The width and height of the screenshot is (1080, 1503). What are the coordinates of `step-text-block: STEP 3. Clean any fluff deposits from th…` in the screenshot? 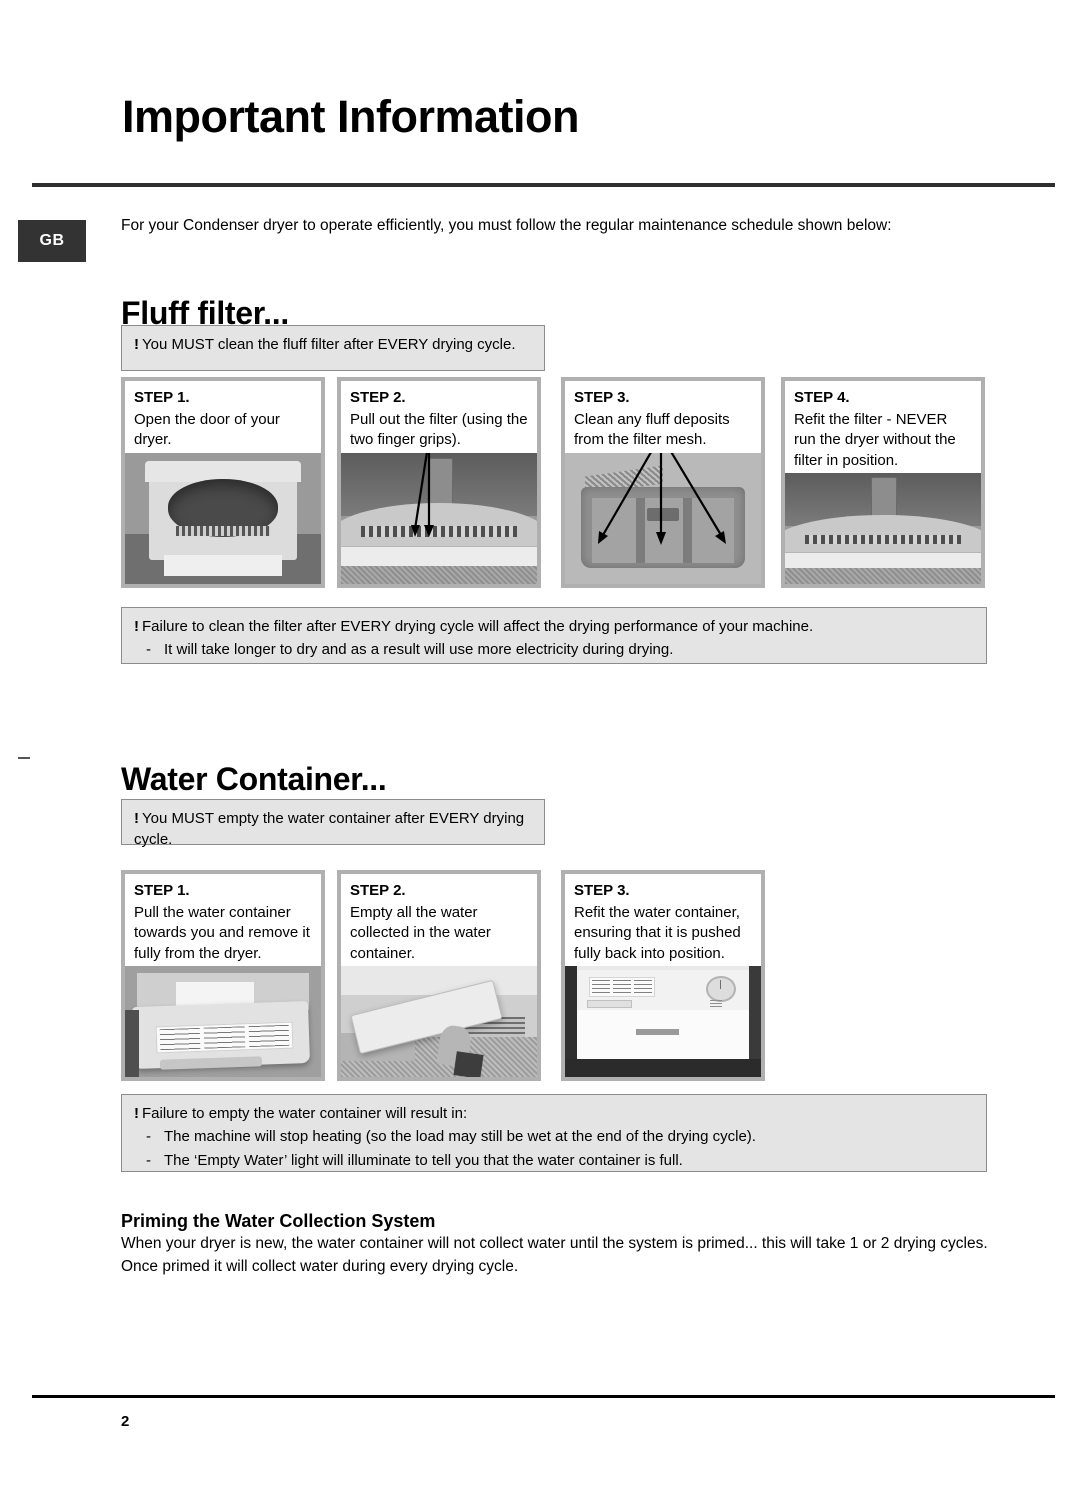 It's located at (663, 417).